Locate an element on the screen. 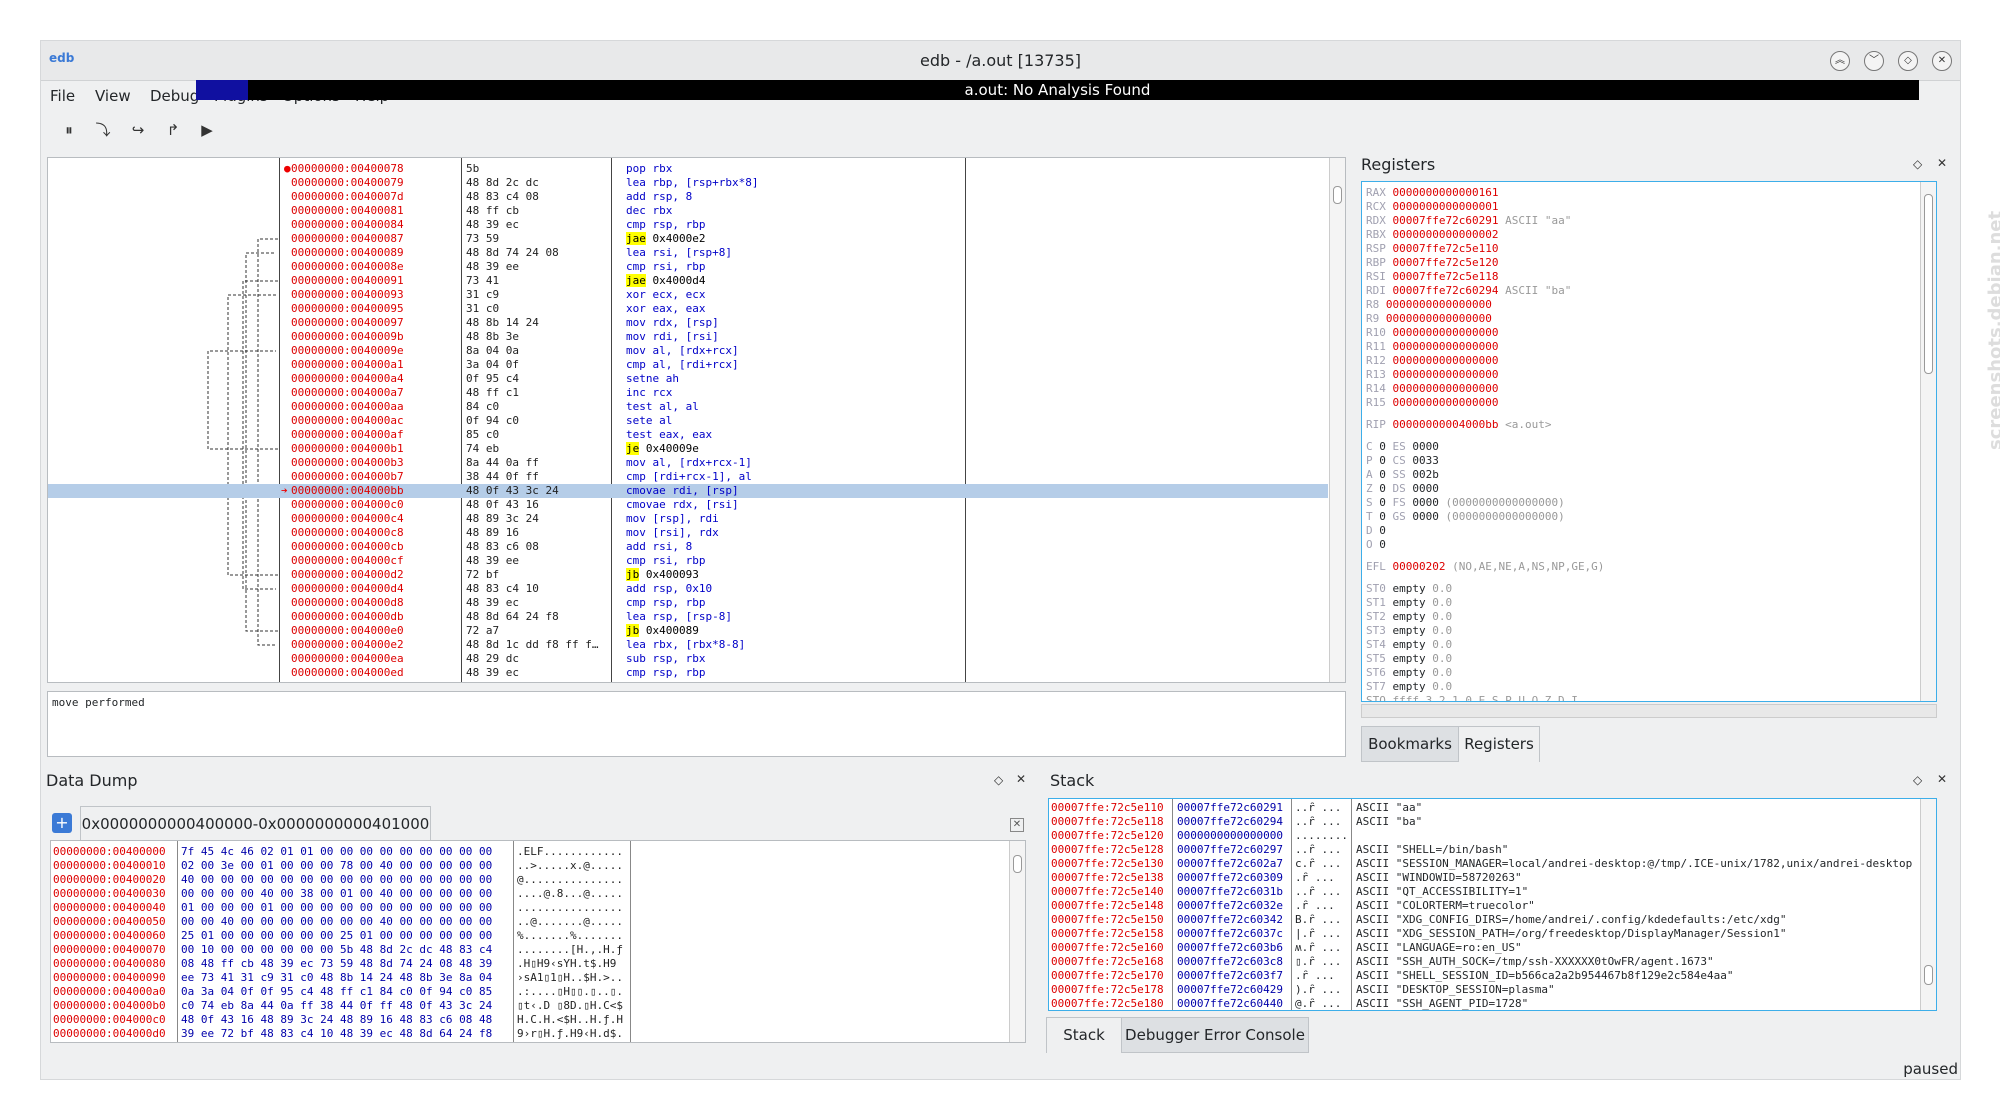  disassembly-row: 00000000:004000af 85 c0 test eax, eax is located at coordinates (688, 435).